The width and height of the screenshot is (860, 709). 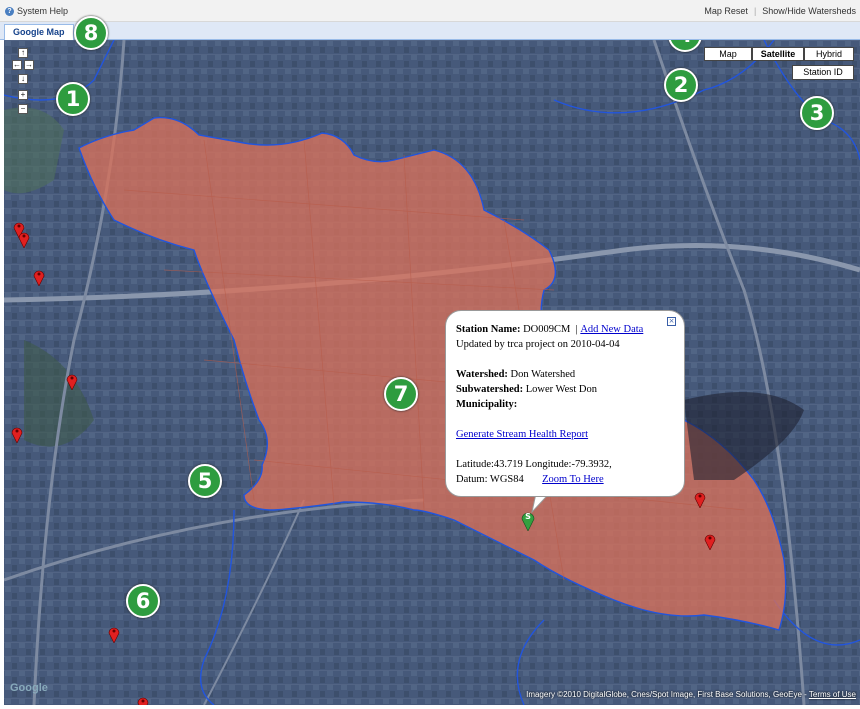 I want to click on station-name-label: Station Name:, so click(x=488, y=329).